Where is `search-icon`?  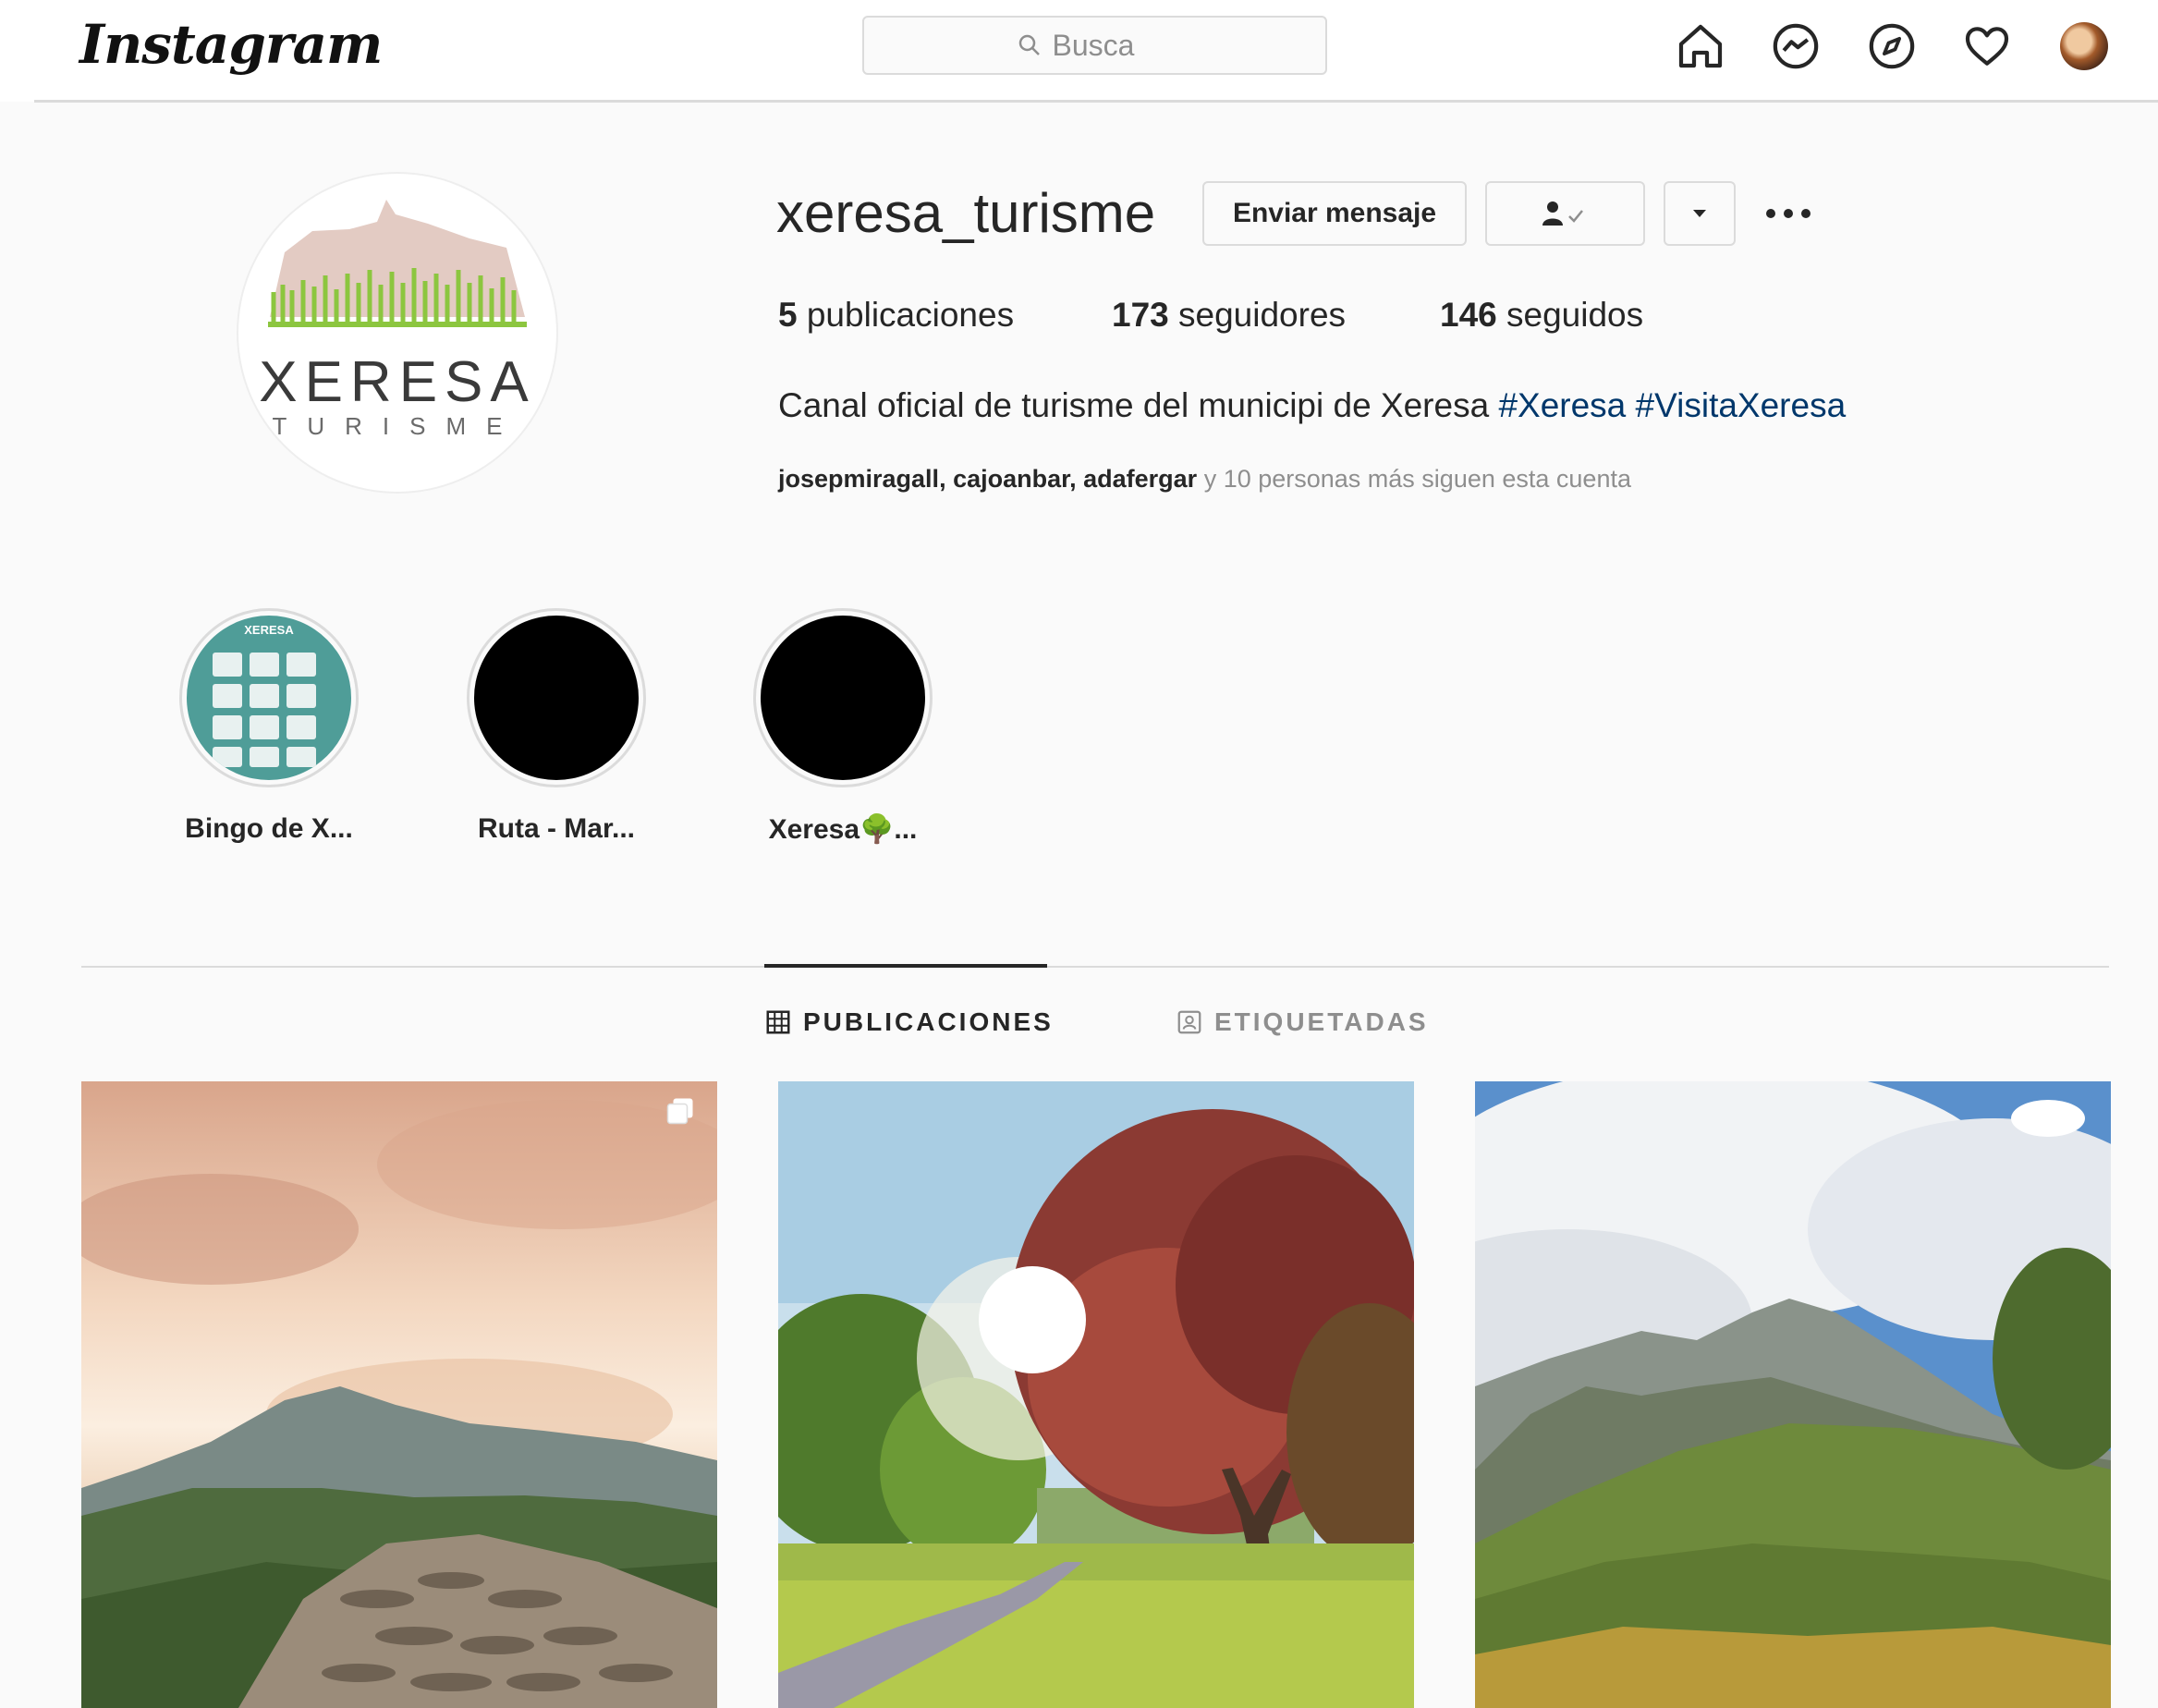 search-icon is located at coordinates (1029, 44).